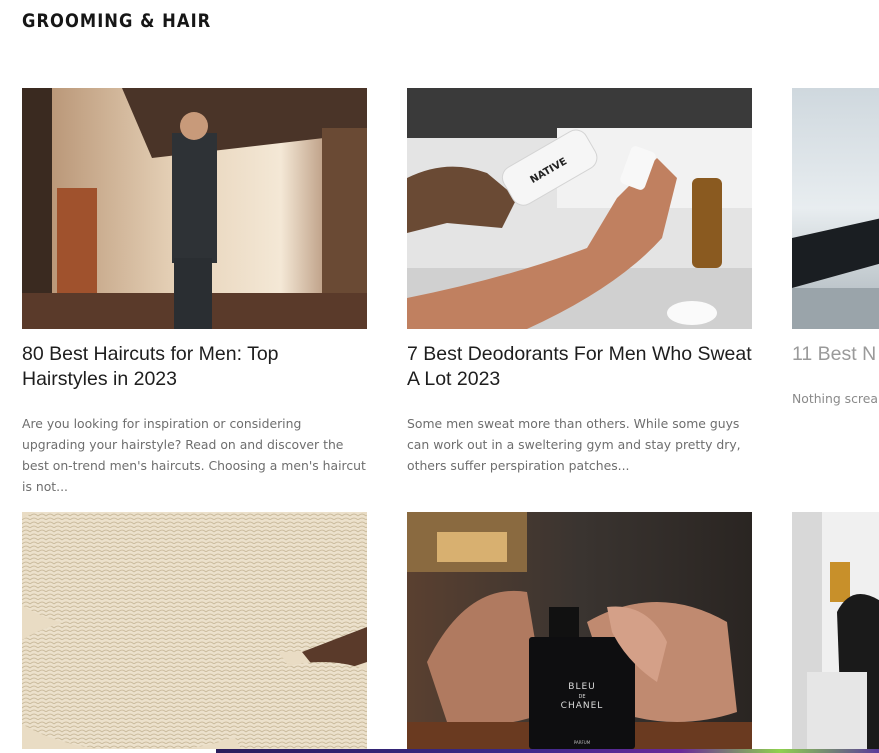 Image resolution: width=879 pixels, height=753 pixels. I want to click on article-title: 11 Best N Bathroom, so click(835, 354).